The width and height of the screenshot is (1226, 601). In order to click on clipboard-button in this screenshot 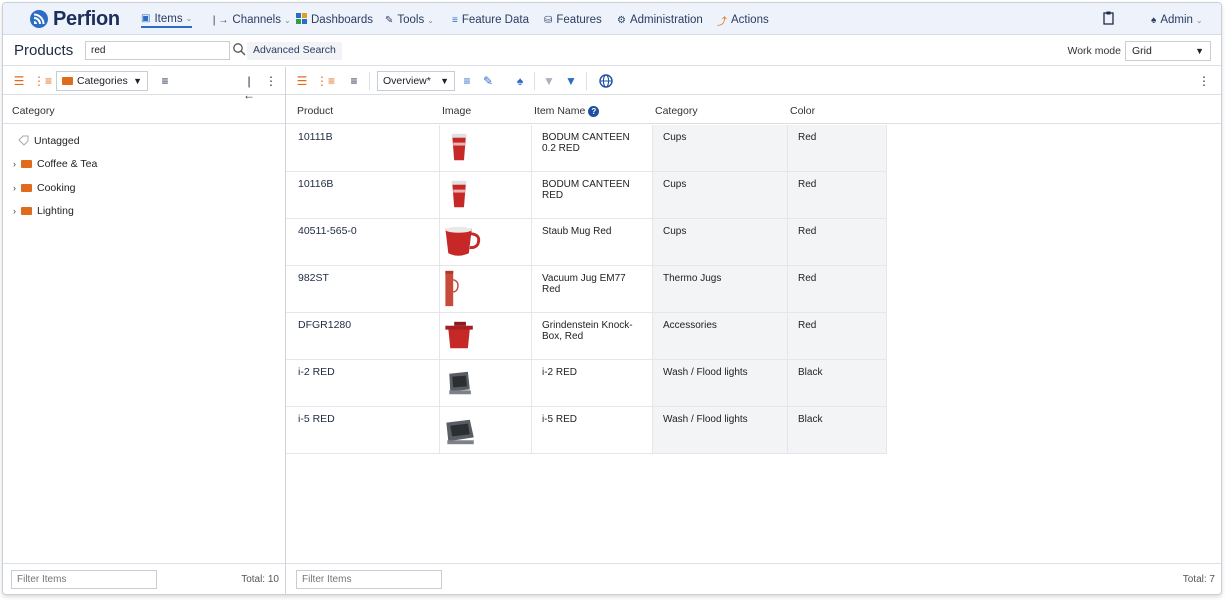, I will do `click(1108, 18)`.